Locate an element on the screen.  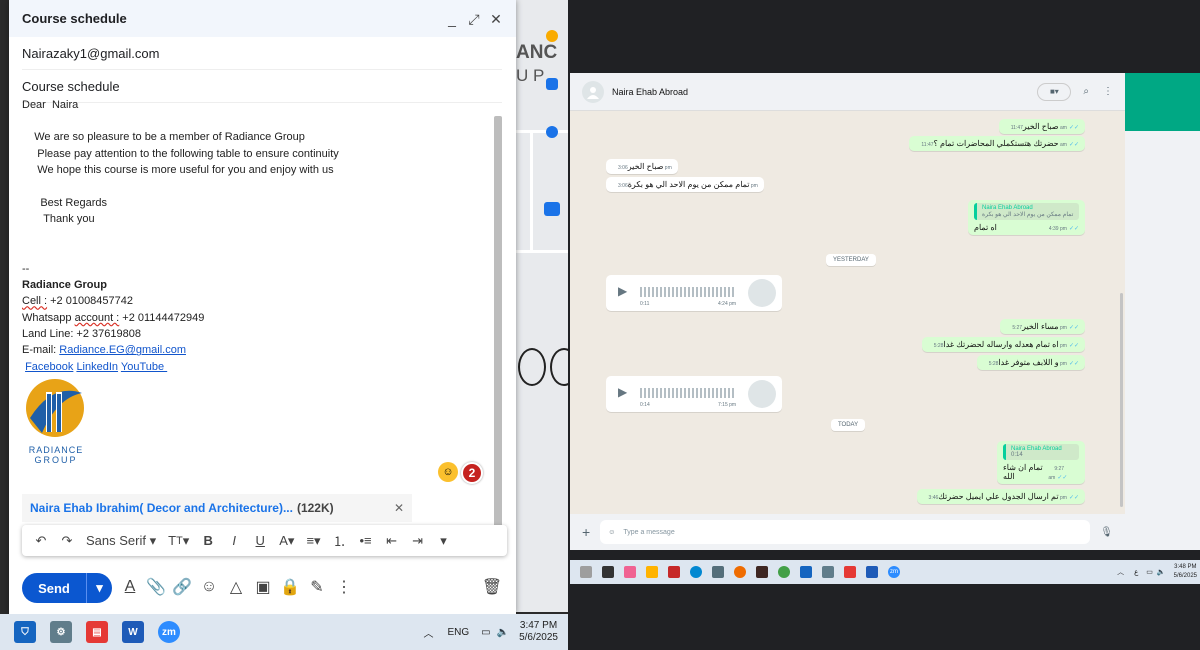
youtube-link: YouTube is located at coordinates (144, 367).